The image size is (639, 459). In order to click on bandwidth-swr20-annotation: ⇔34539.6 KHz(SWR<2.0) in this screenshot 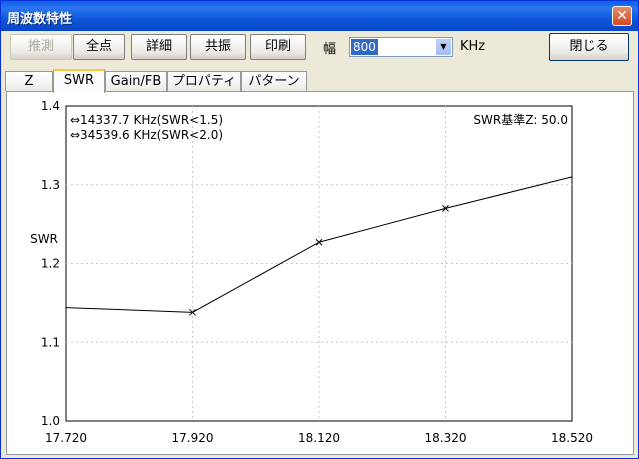, I will do `click(146, 135)`.